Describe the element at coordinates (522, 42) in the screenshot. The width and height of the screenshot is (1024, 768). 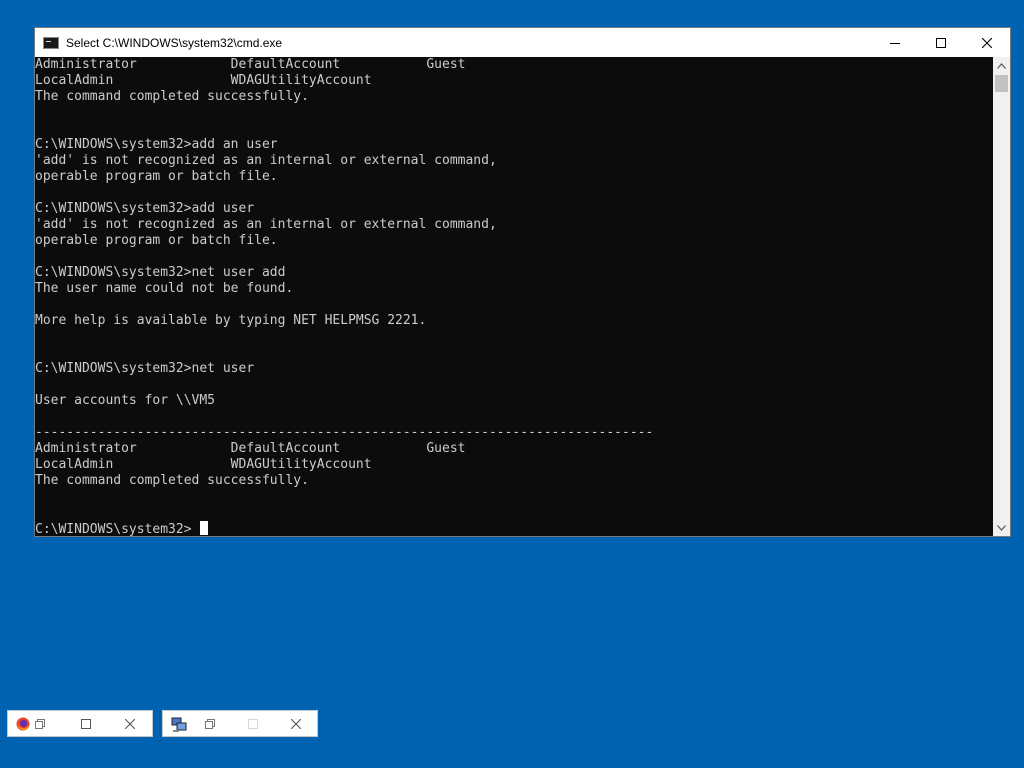
I see `title-bar: Select C:\WINDOWS\system32\cmd.exe` at that location.